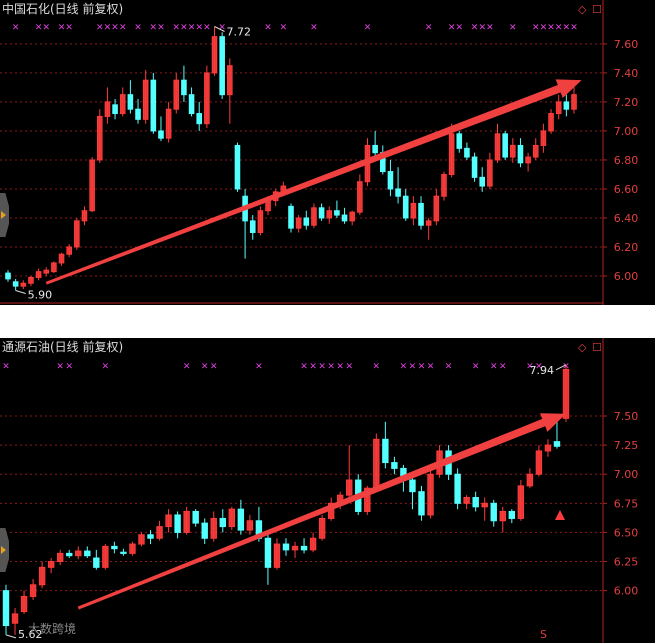 The width and height of the screenshot is (655, 643). Describe the element at coordinates (626, 44) in the screenshot. I see `y-tick-label: 7.60` at that location.